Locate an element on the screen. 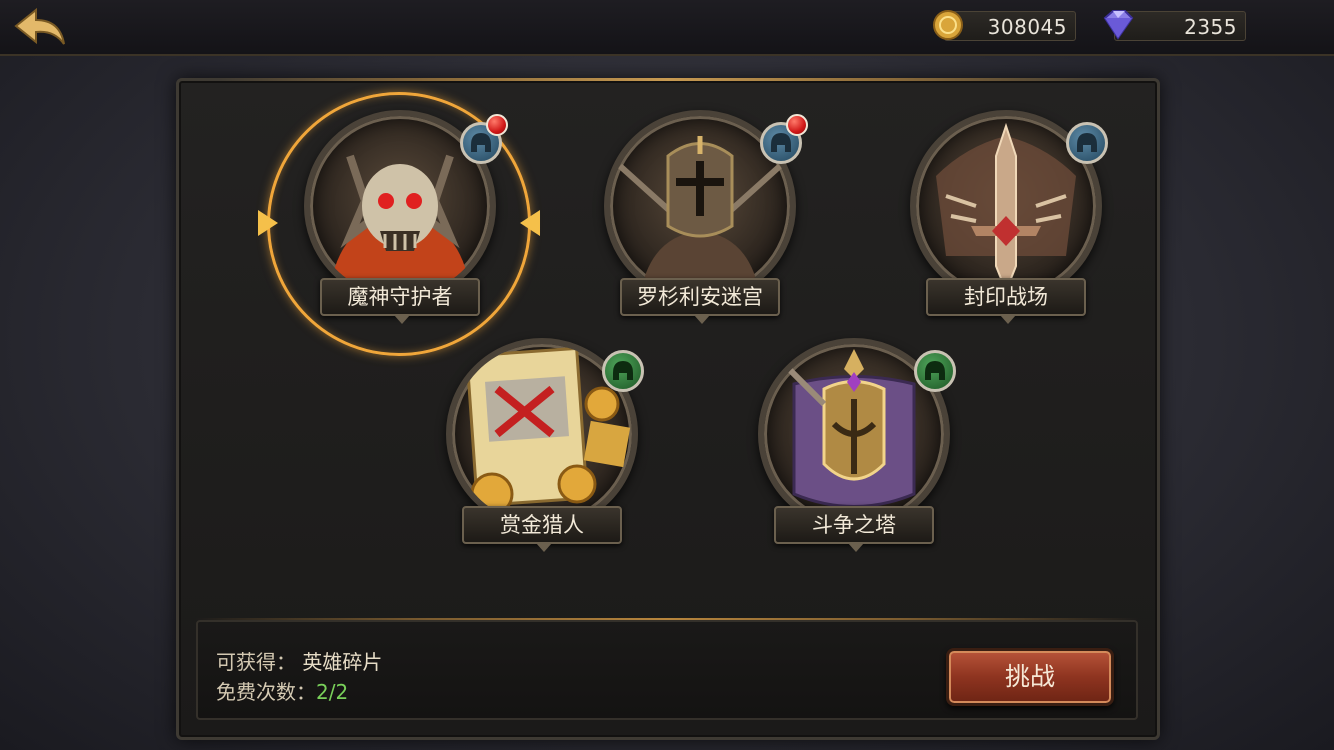 The width and height of the screenshot is (1334, 750). challenge-button: 挑战 is located at coordinates (1030, 677).